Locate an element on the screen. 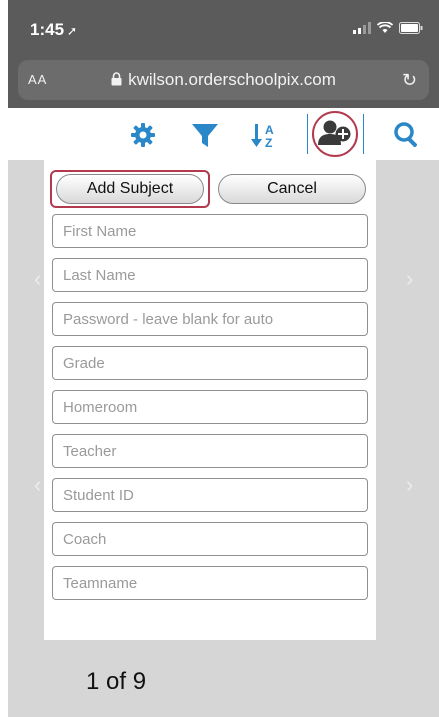 This screenshot has height=717, width=439. toolbar: A Z is located at coordinates (223, 134).